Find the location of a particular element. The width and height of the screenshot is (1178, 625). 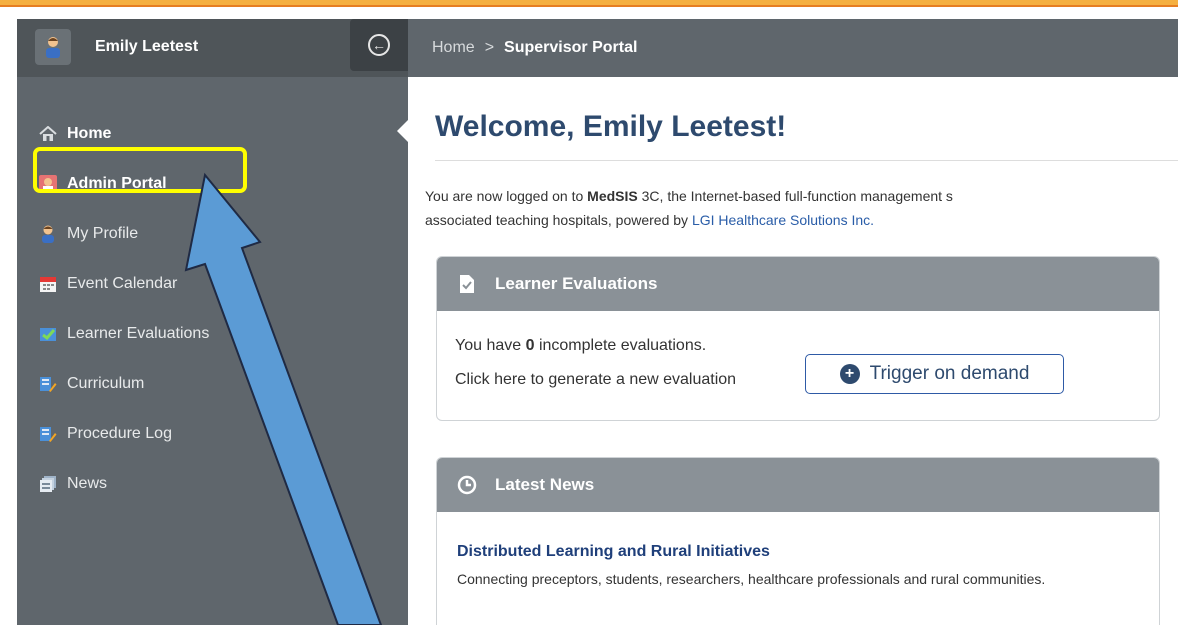

active-item-caret is located at coordinates (402, 131).